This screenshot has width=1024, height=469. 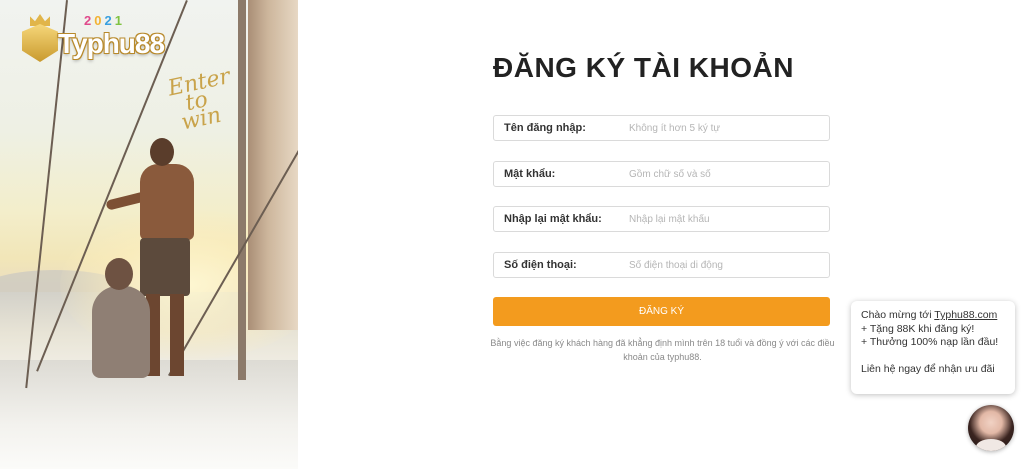 What do you see at coordinates (898, 315) in the screenshot?
I see `chat-greeting-prefix: Chào mừng tới` at bounding box center [898, 315].